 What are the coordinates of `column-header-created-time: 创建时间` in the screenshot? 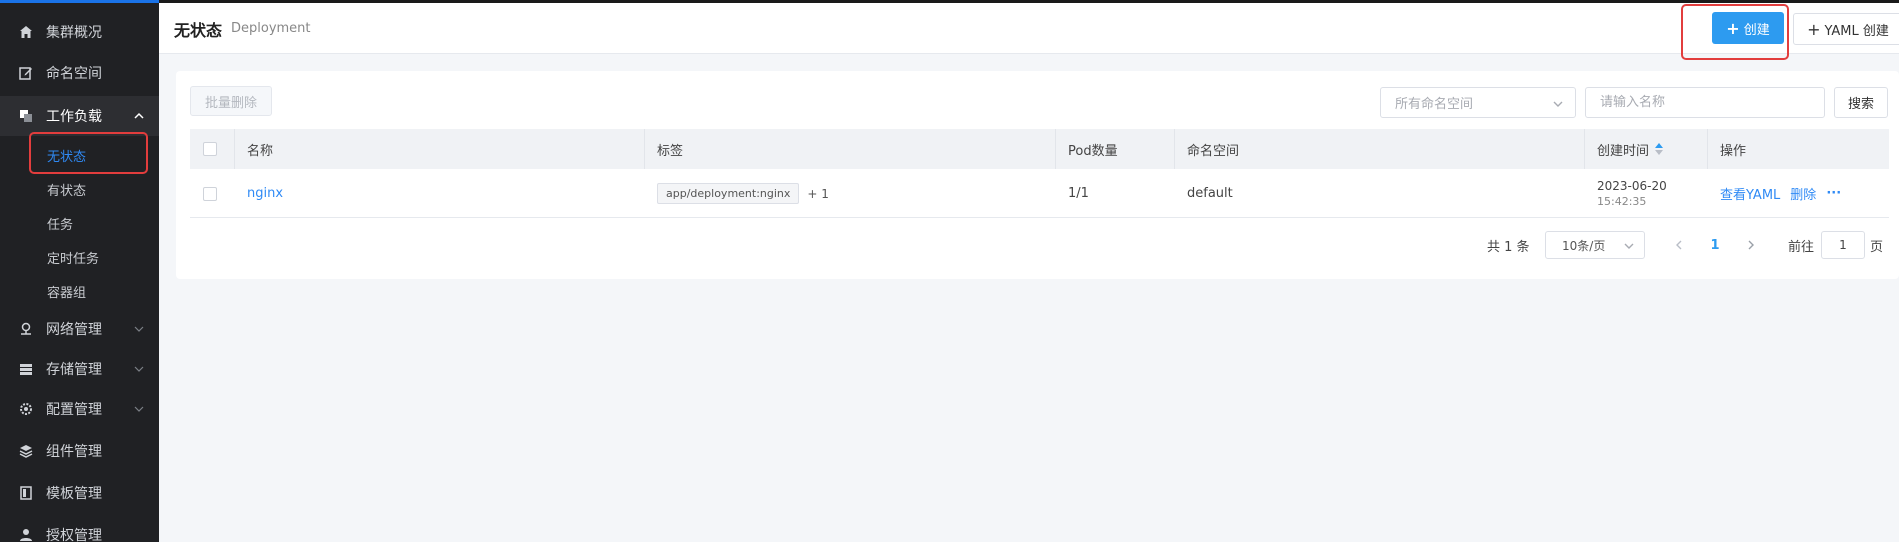 It's located at (1646, 149).